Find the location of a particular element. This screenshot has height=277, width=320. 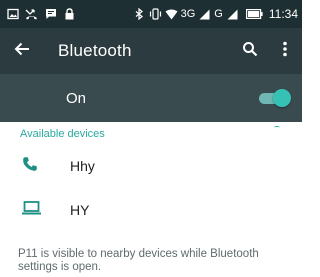

picture-icon is located at coordinates (12, 14).